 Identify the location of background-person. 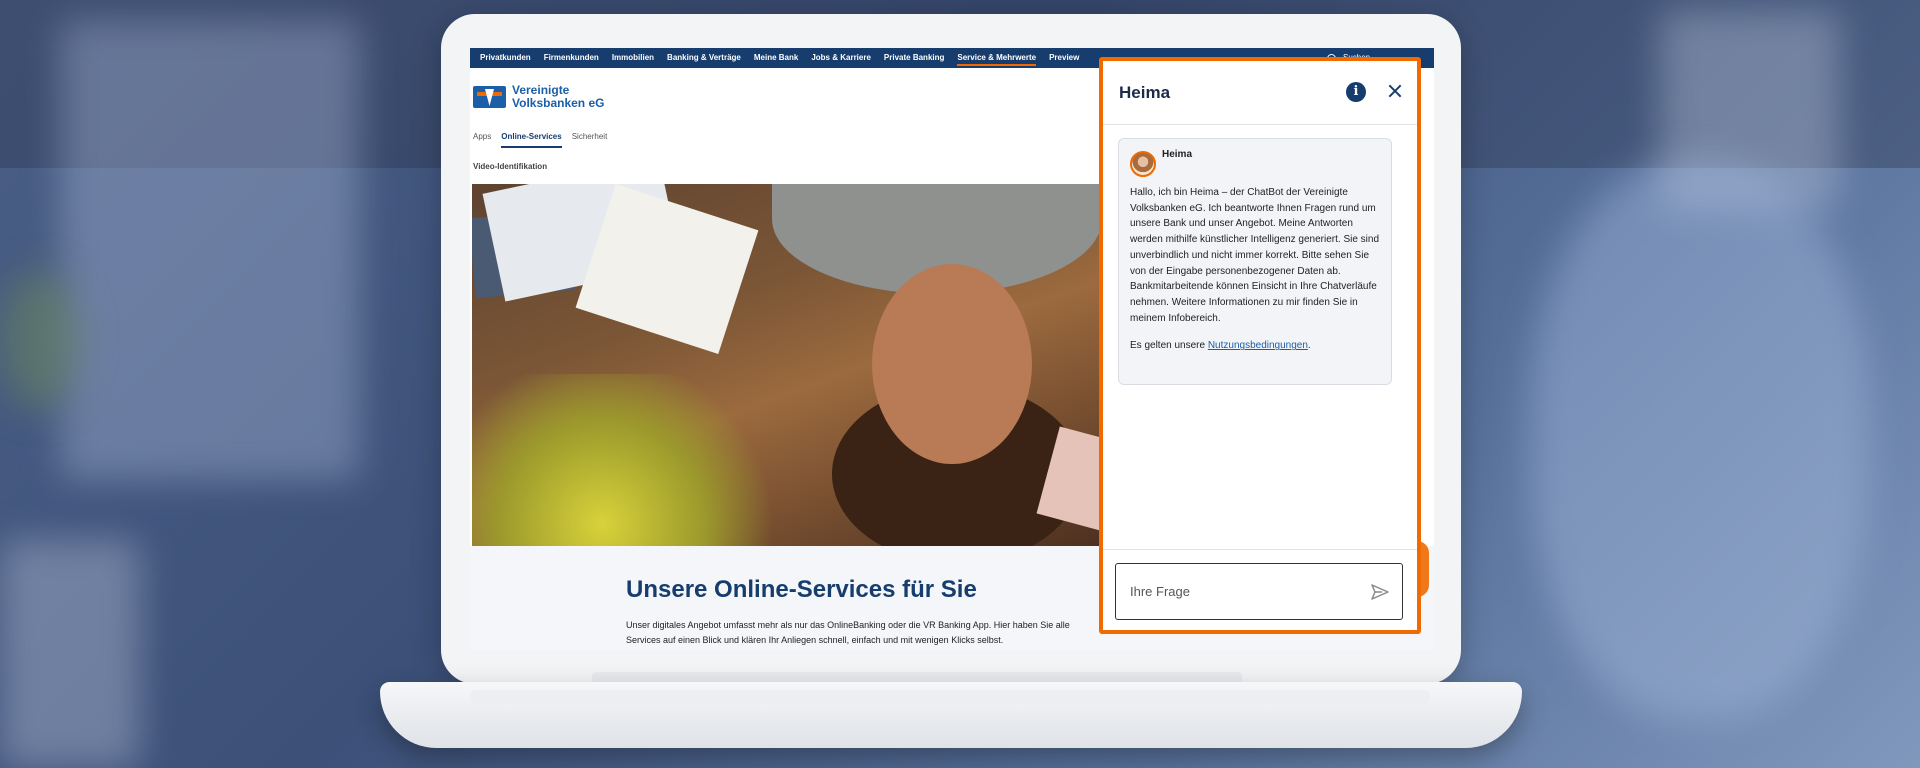
(1700, 440).